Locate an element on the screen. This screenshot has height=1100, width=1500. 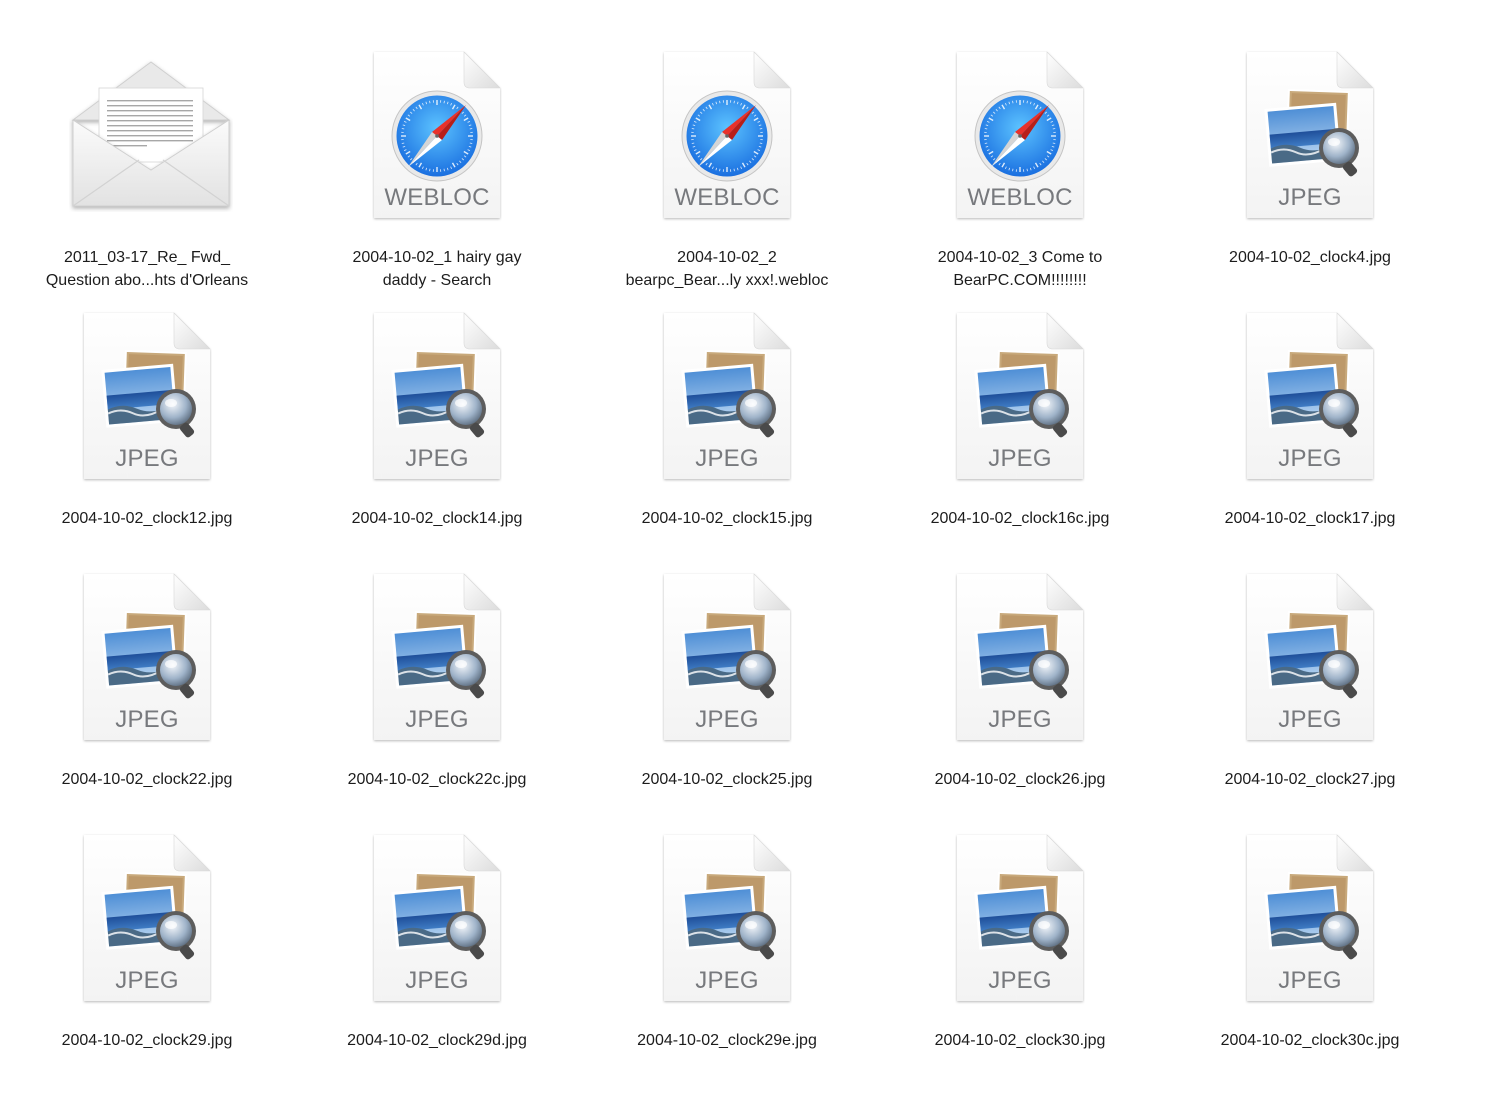
file-name-label: 2004-10-02_clock14.jpg is located at coordinates (437, 518).